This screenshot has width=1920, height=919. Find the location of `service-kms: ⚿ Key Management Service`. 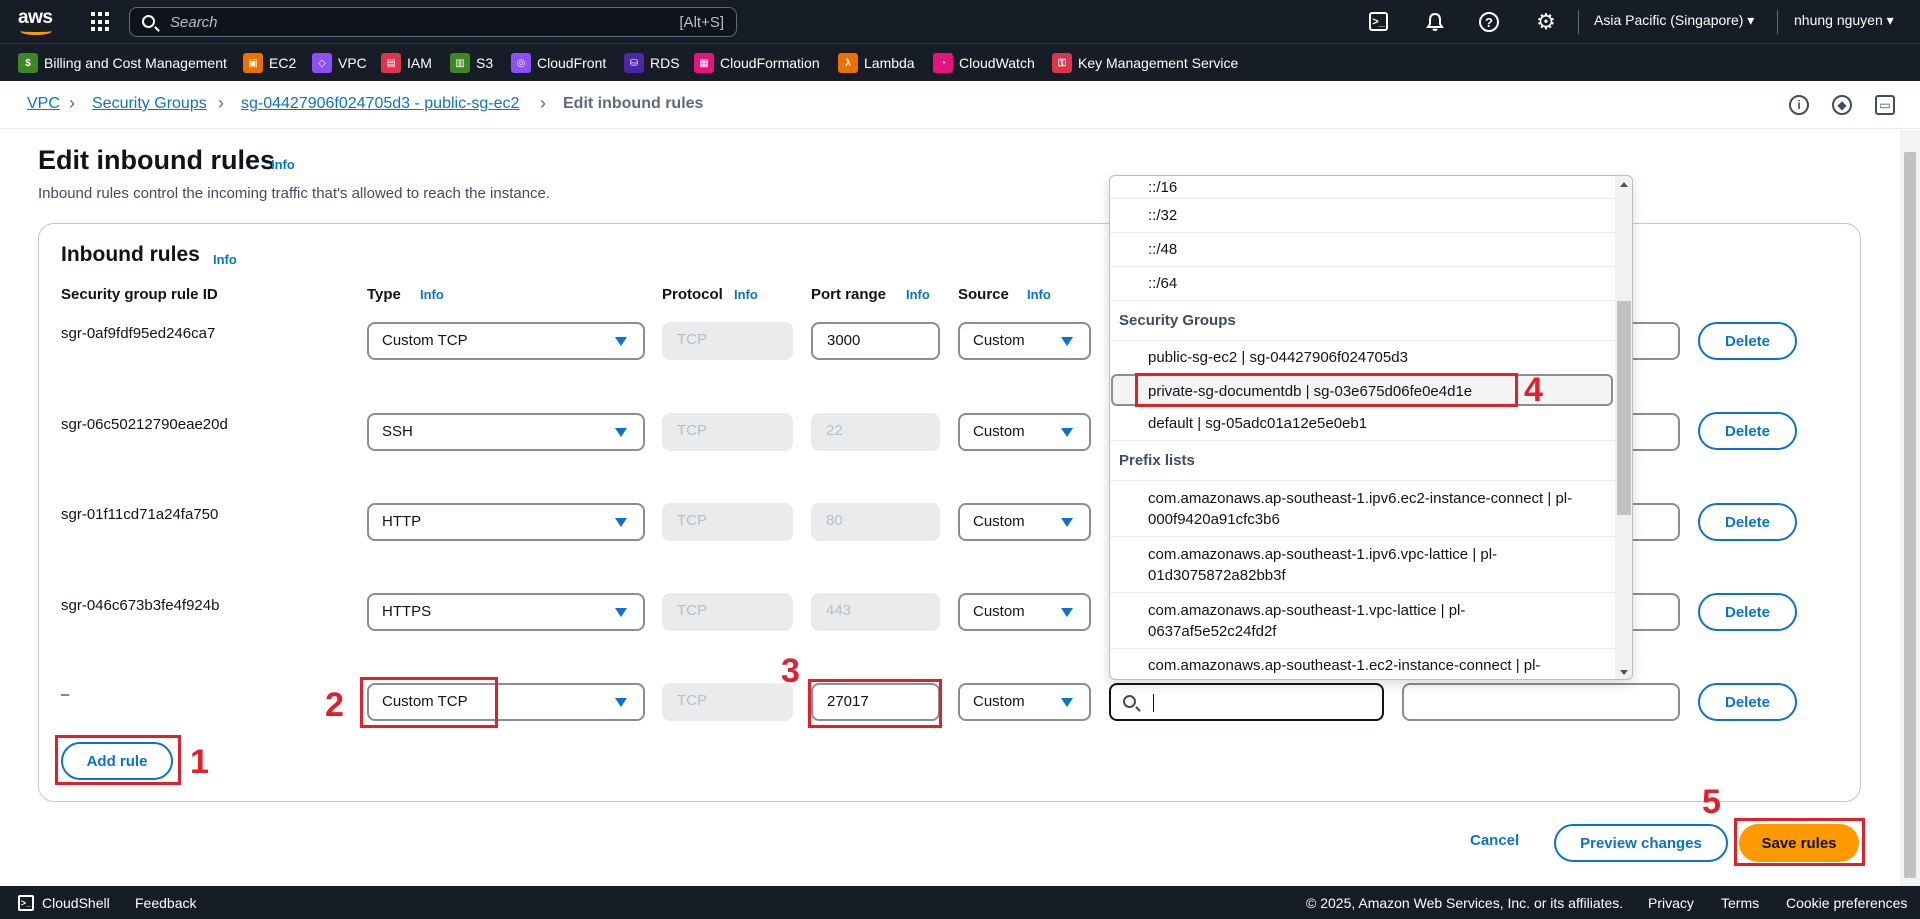

service-kms: ⚿ Key Management Service is located at coordinates (1145, 63).